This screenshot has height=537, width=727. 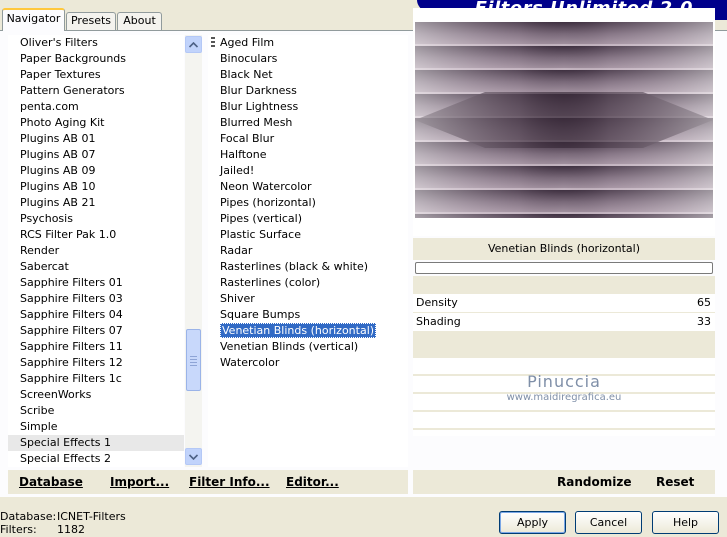 What do you see at coordinates (308, 315) in the screenshot?
I see `list-item: Square Bumps` at bounding box center [308, 315].